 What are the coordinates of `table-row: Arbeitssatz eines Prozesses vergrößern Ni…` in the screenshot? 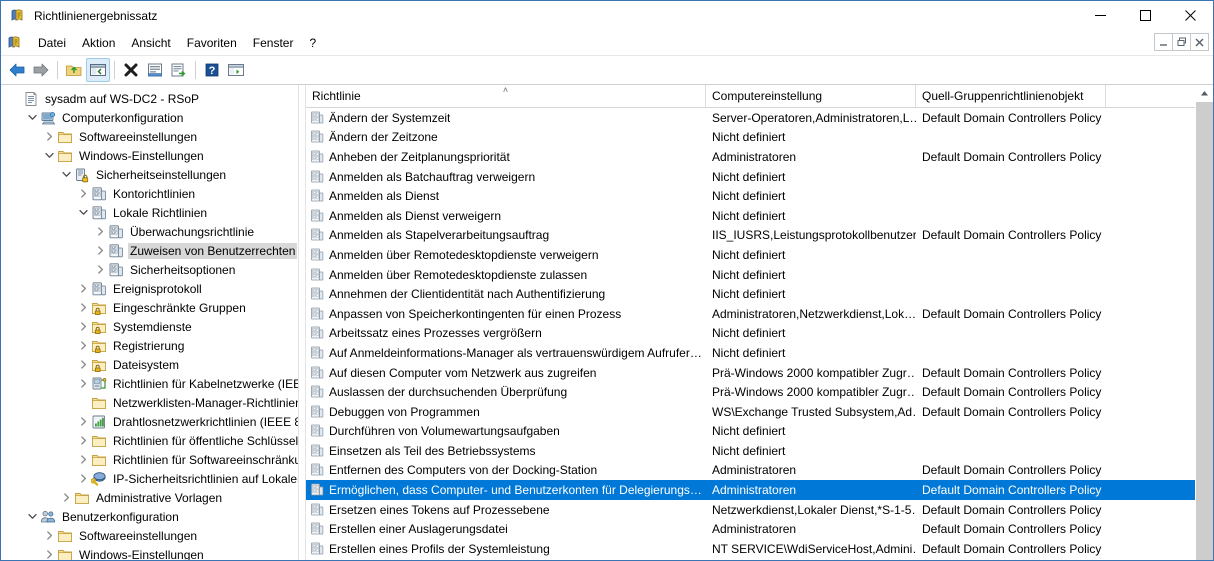 It's located at (751, 334).